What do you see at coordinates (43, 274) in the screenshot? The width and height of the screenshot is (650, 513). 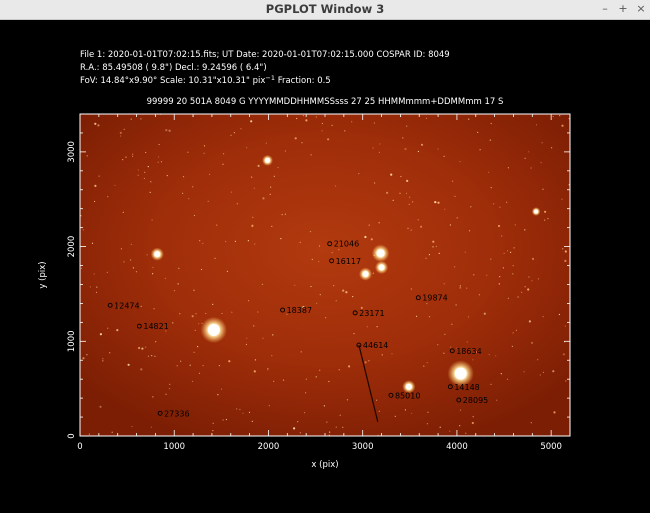 I see `y-axis-label: y (pix)` at bounding box center [43, 274].